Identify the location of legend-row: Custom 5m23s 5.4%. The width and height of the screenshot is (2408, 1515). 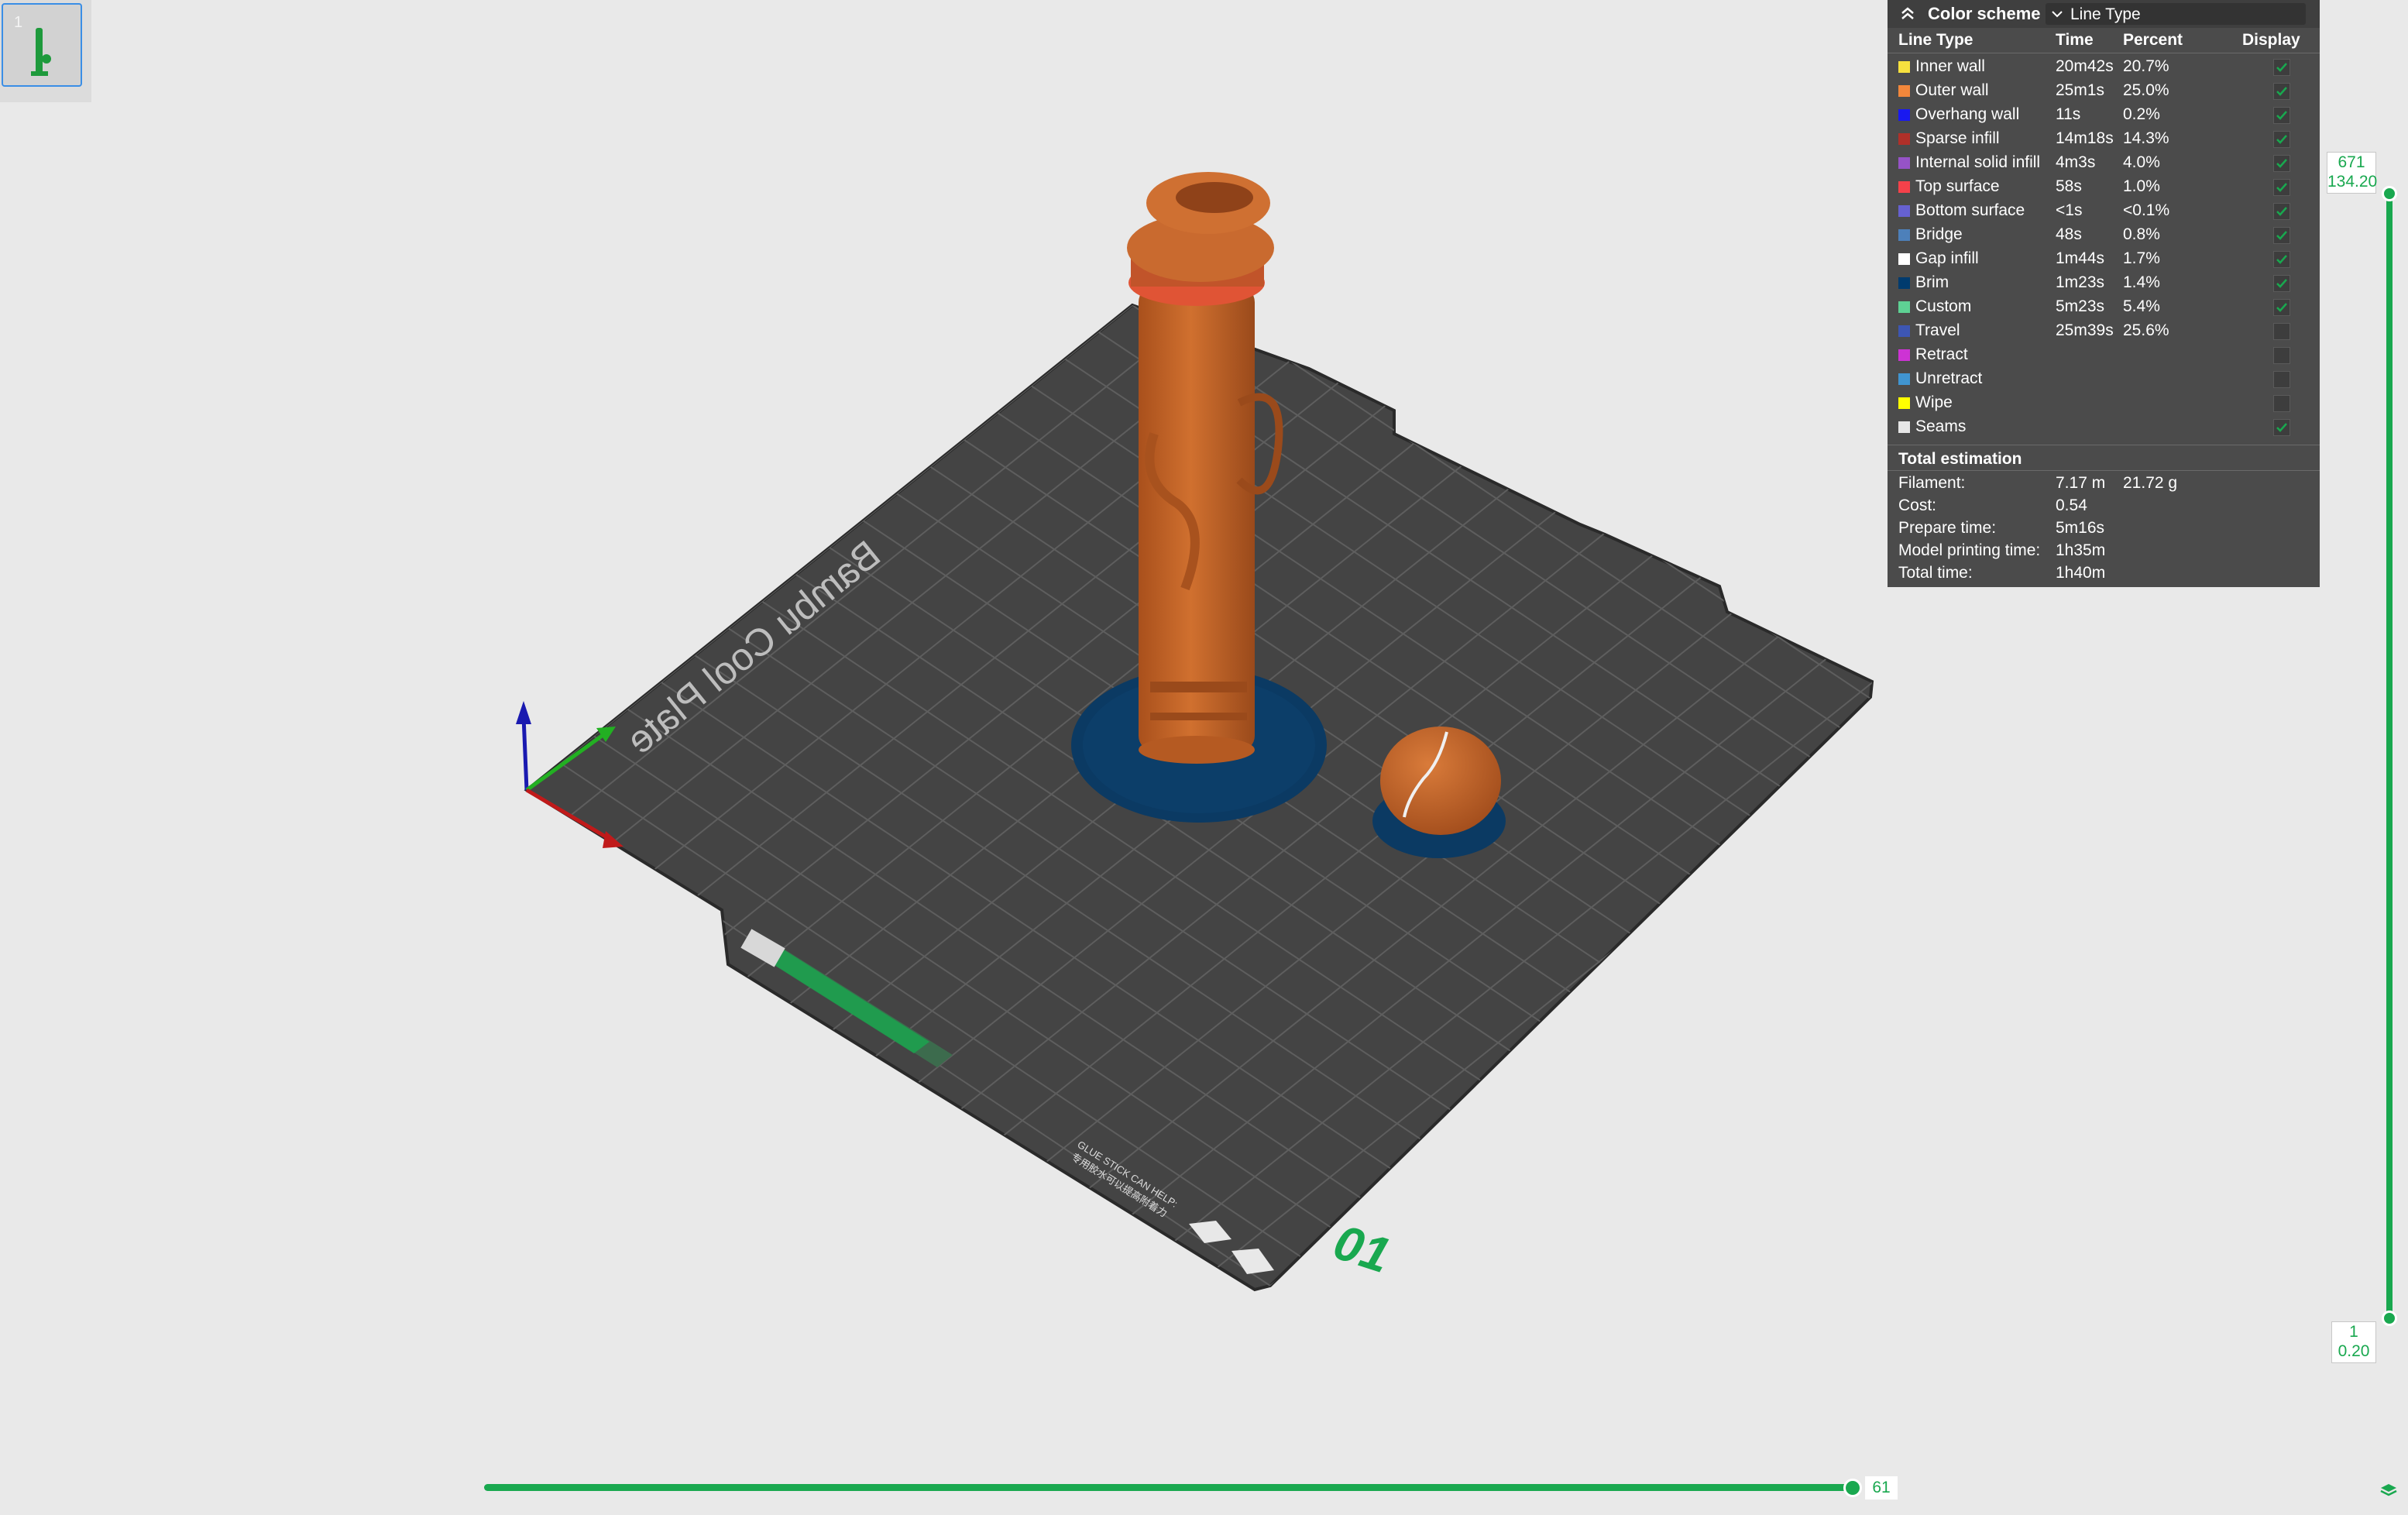
(2104, 307).